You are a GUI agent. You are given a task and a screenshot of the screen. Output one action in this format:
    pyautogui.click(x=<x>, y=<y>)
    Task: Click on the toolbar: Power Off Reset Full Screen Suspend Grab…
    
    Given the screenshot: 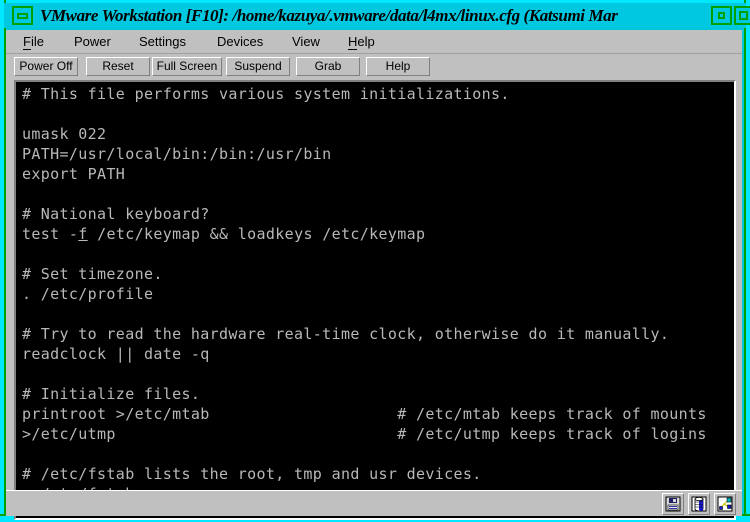 What is the action you would take?
    pyautogui.click(x=374, y=67)
    